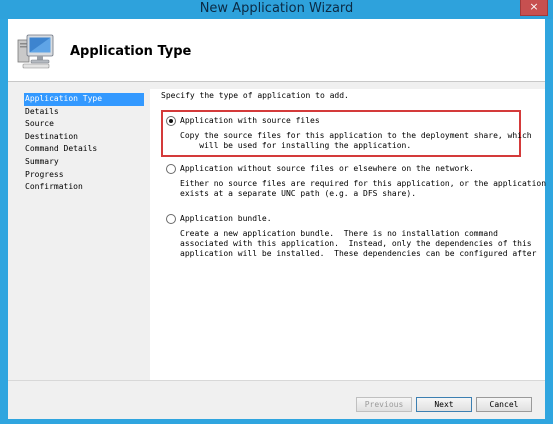  I want to click on computer-monitor-icon, so click(35, 51).